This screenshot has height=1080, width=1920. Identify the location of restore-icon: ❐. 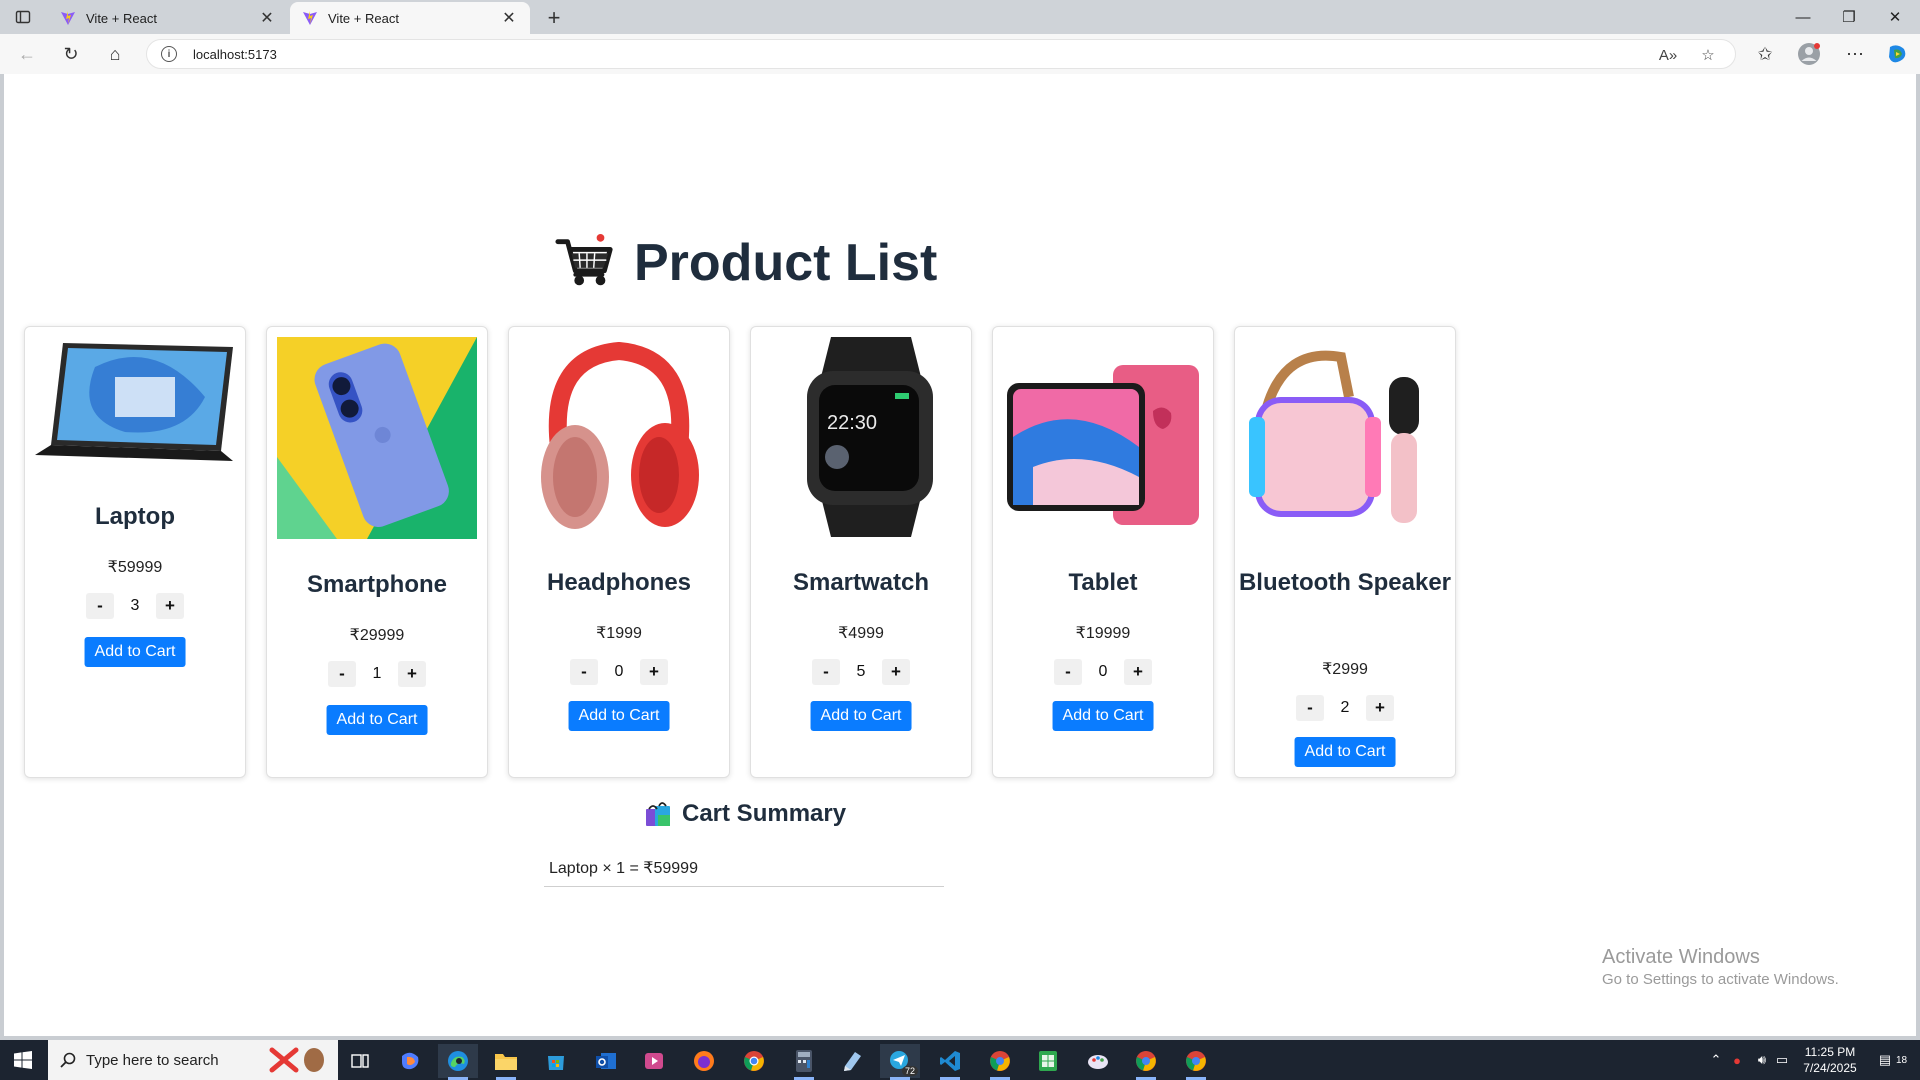
(1849, 17).